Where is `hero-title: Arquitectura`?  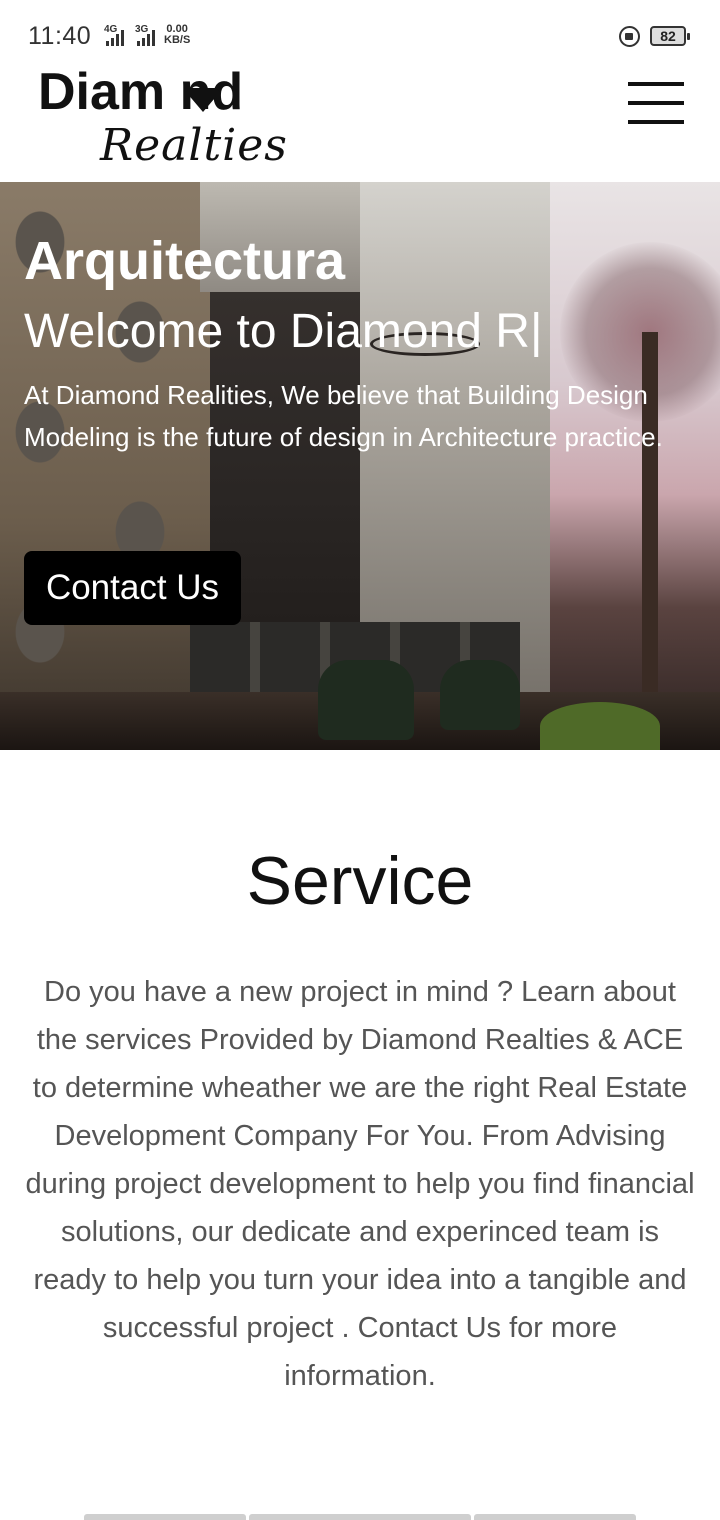 hero-title: Arquitectura is located at coordinates (185, 261).